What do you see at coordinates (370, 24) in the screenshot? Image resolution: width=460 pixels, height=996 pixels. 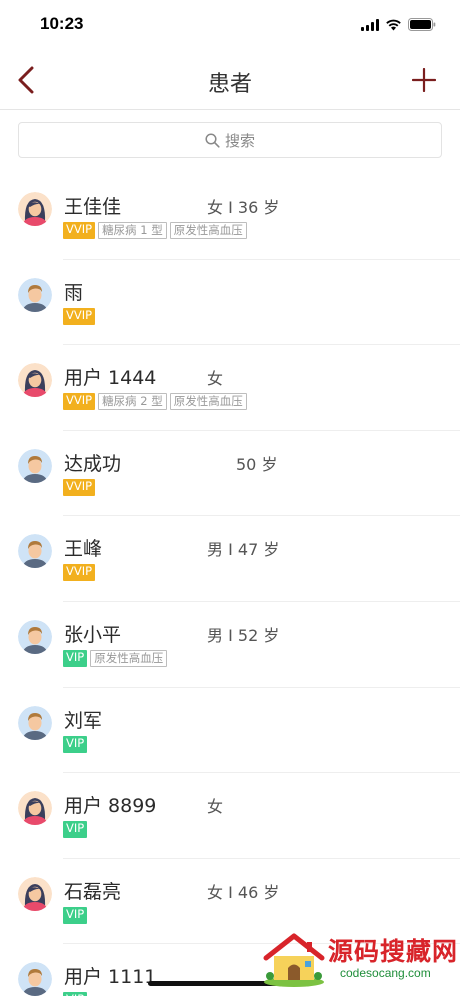 I see `signal-icon` at bounding box center [370, 24].